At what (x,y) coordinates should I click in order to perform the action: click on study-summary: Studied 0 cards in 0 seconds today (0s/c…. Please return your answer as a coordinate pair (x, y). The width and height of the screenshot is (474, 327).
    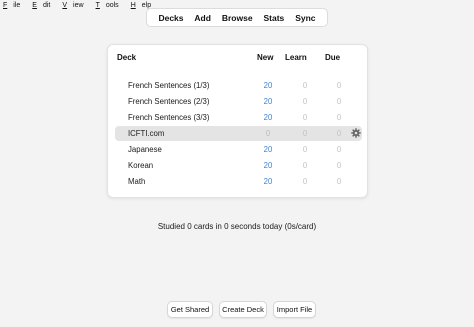
    Looking at the image, I should click on (237, 226).